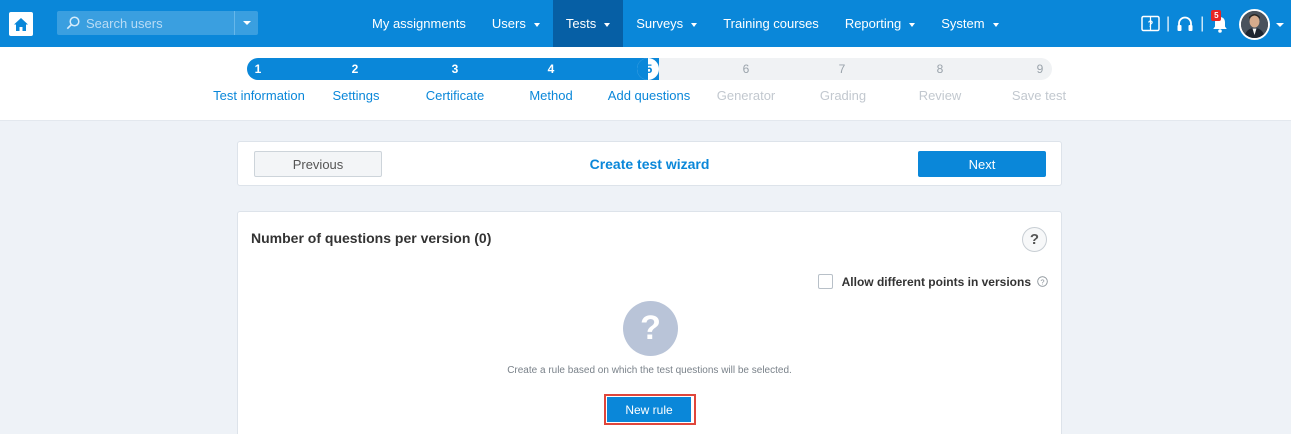 This screenshot has height=434, width=1291. I want to click on home-button, so click(21, 24).